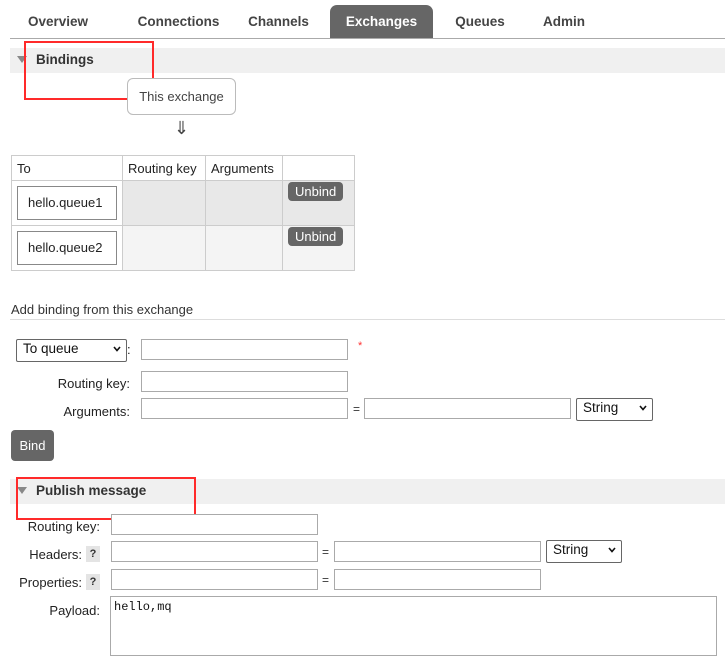 The image size is (725, 656). What do you see at coordinates (318, 168) in the screenshot?
I see `column-header-actions` at bounding box center [318, 168].